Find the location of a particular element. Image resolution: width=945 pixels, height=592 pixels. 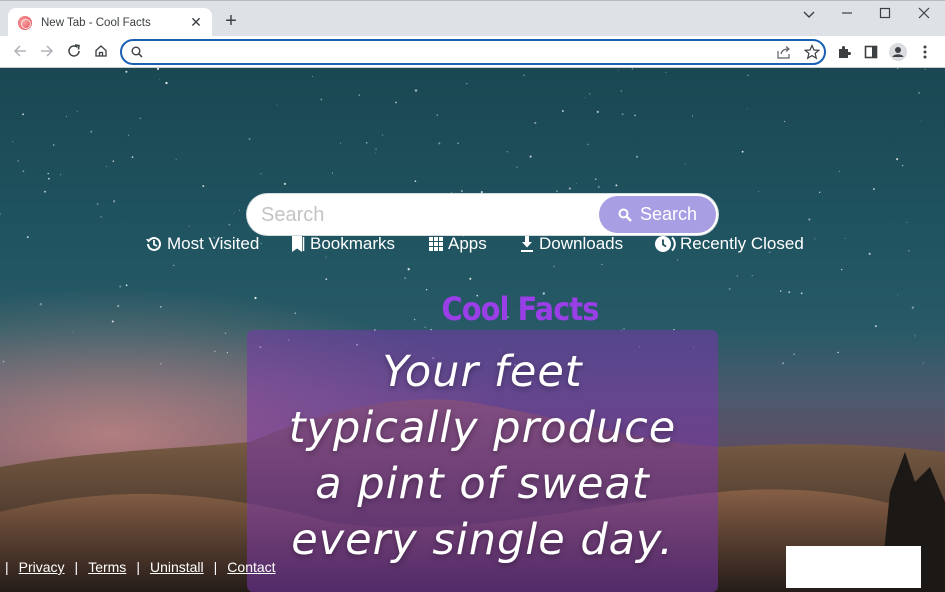

shortcut-downloads: Downloads is located at coordinates (571, 244).